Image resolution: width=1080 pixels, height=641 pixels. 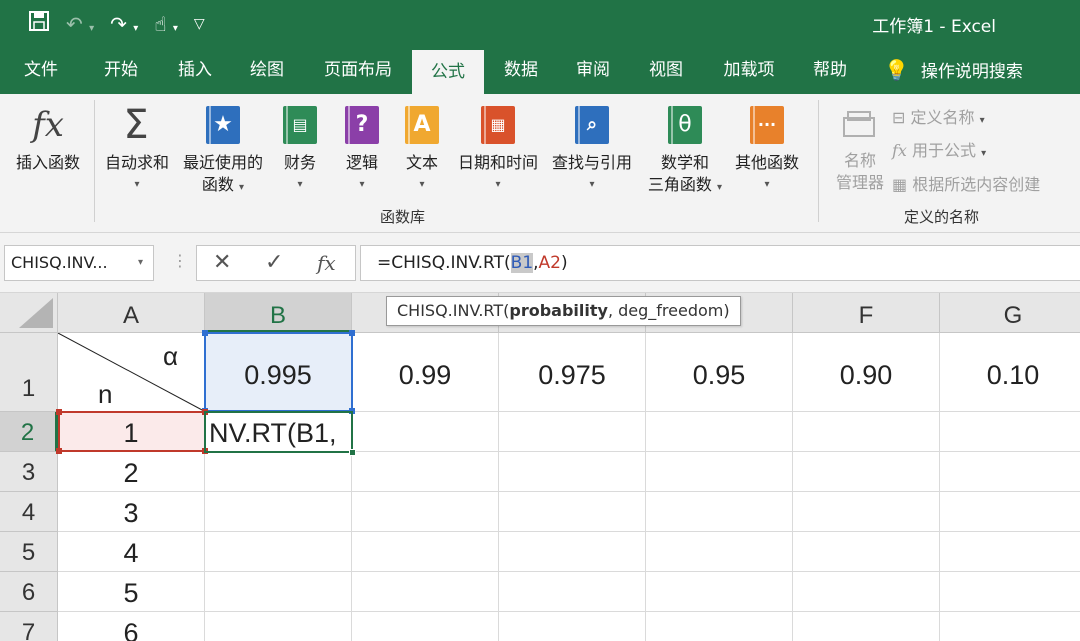 What do you see at coordinates (39, 23) in the screenshot?
I see `save-icon` at bounding box center [39, 23].